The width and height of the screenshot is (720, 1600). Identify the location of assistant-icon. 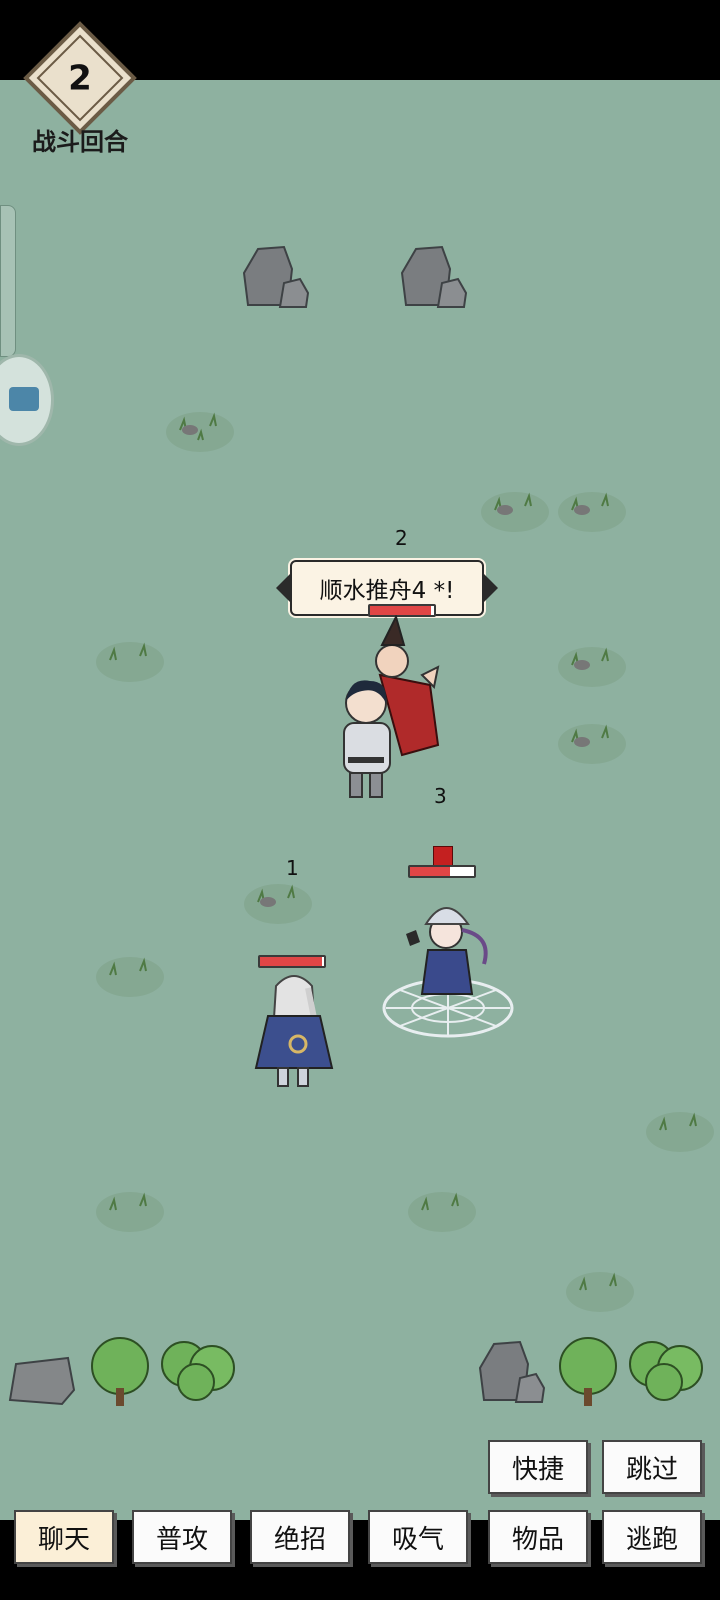
(24, 399).